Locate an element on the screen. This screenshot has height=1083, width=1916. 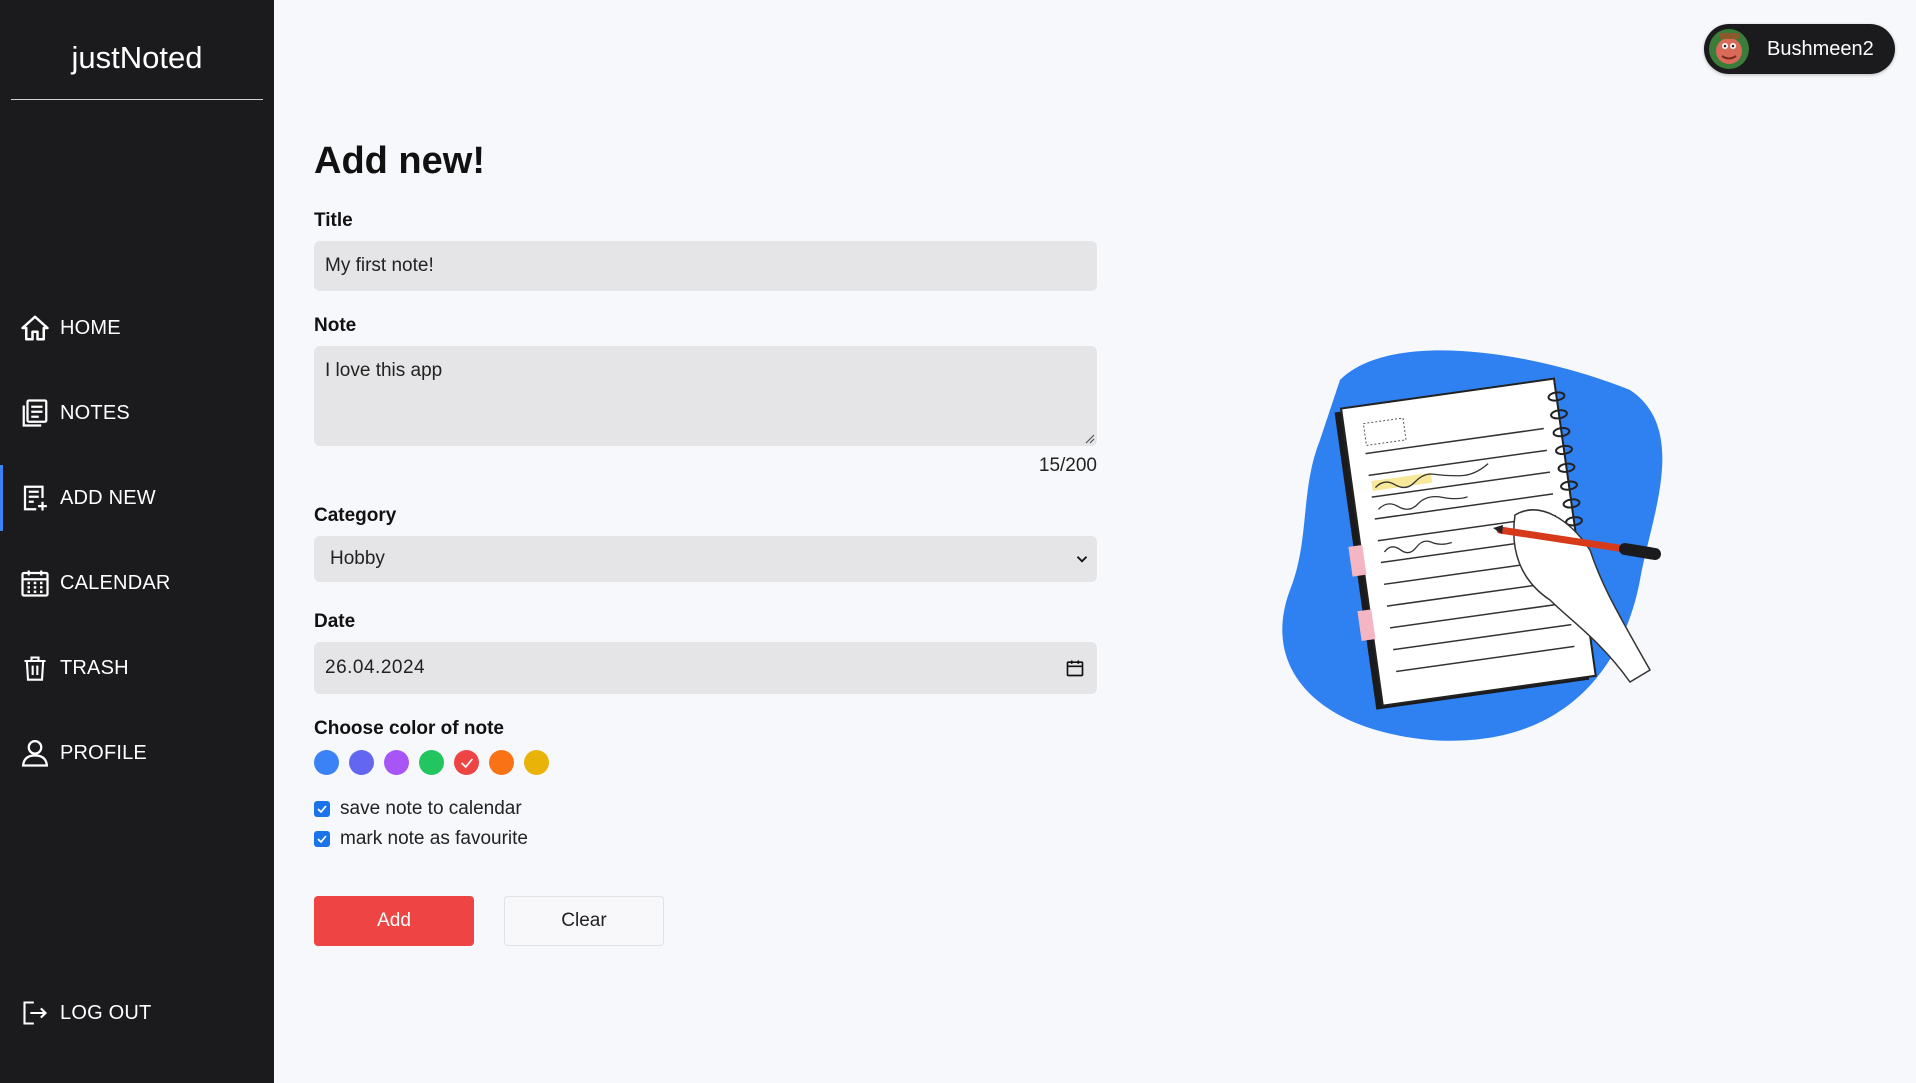
color-swatch-purple is located at coordinates (396, 762).